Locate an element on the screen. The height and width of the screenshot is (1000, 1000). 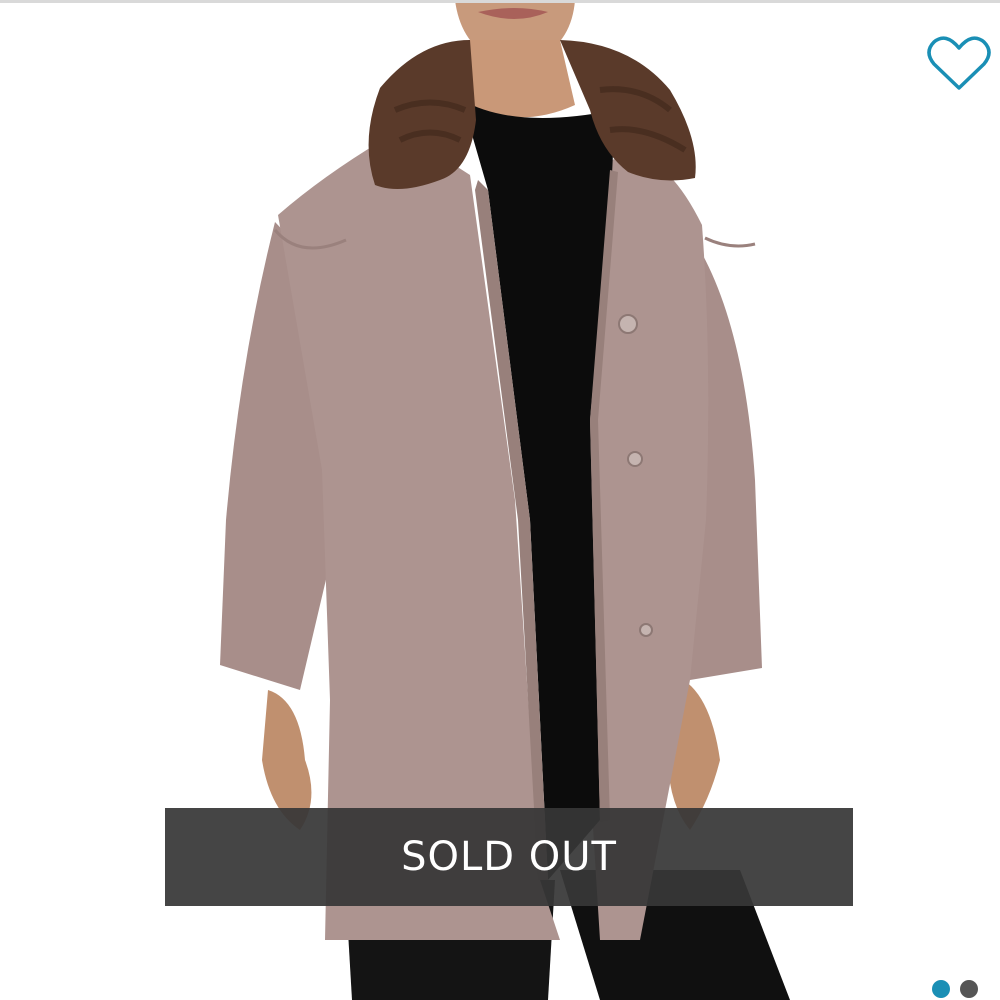
sold-out-banner: SOLD OUT is located at coordinates (509, 857).